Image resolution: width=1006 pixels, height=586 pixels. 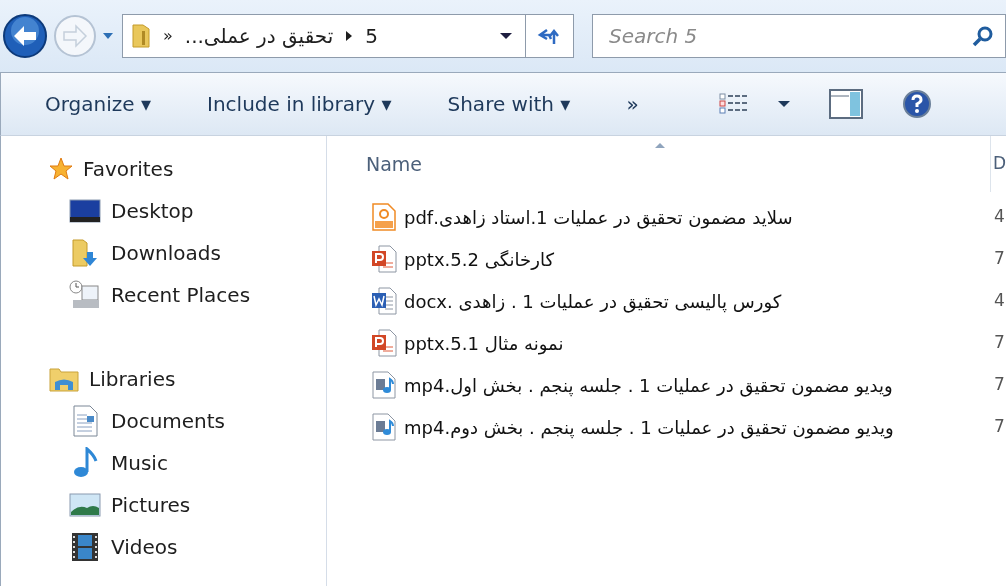 I want to click on search-icon, so click(x=983, y=36).